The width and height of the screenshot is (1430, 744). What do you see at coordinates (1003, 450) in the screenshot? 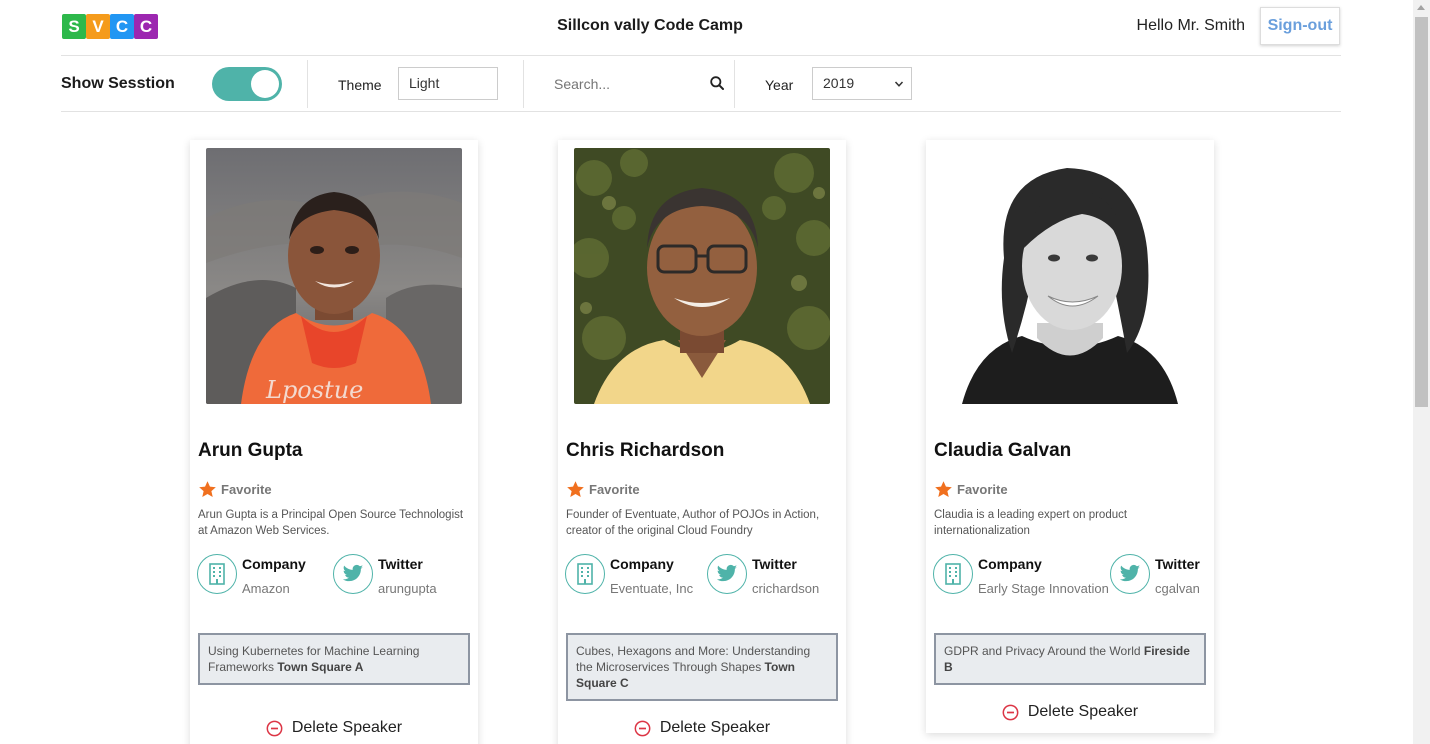
I see `speaker-name: Claudia Galvan` at bounding box center [1003, 450].